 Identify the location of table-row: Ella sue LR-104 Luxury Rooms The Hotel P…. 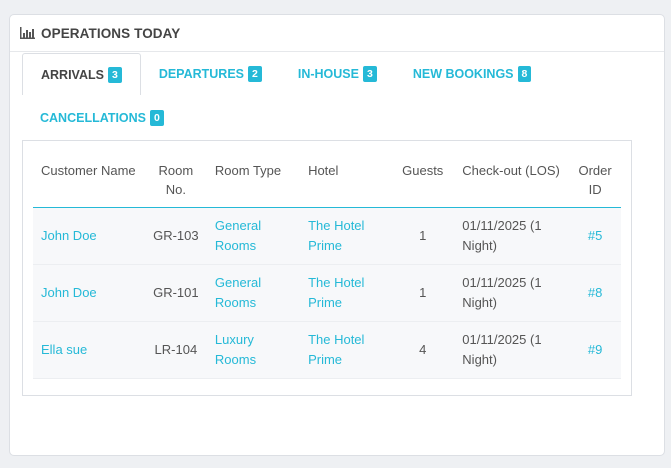
(327, 350).